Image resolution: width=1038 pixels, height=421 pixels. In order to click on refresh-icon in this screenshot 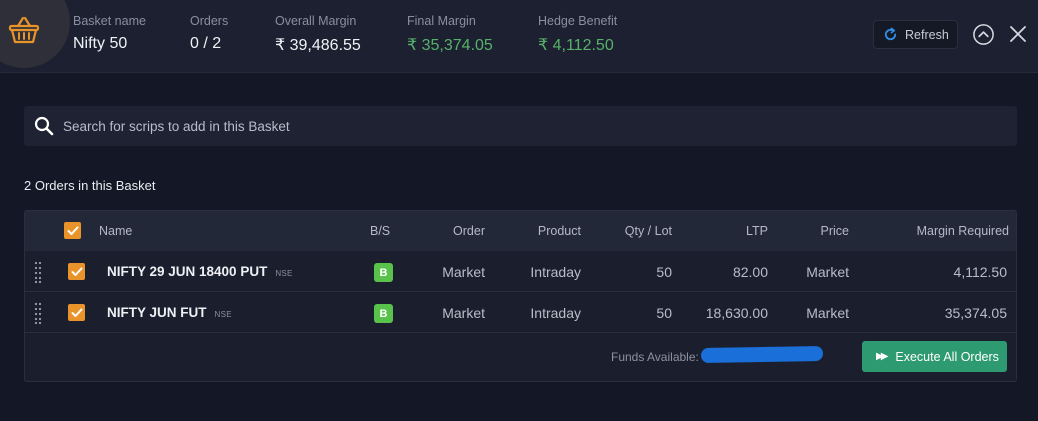, I will do `click(890, 34)`.